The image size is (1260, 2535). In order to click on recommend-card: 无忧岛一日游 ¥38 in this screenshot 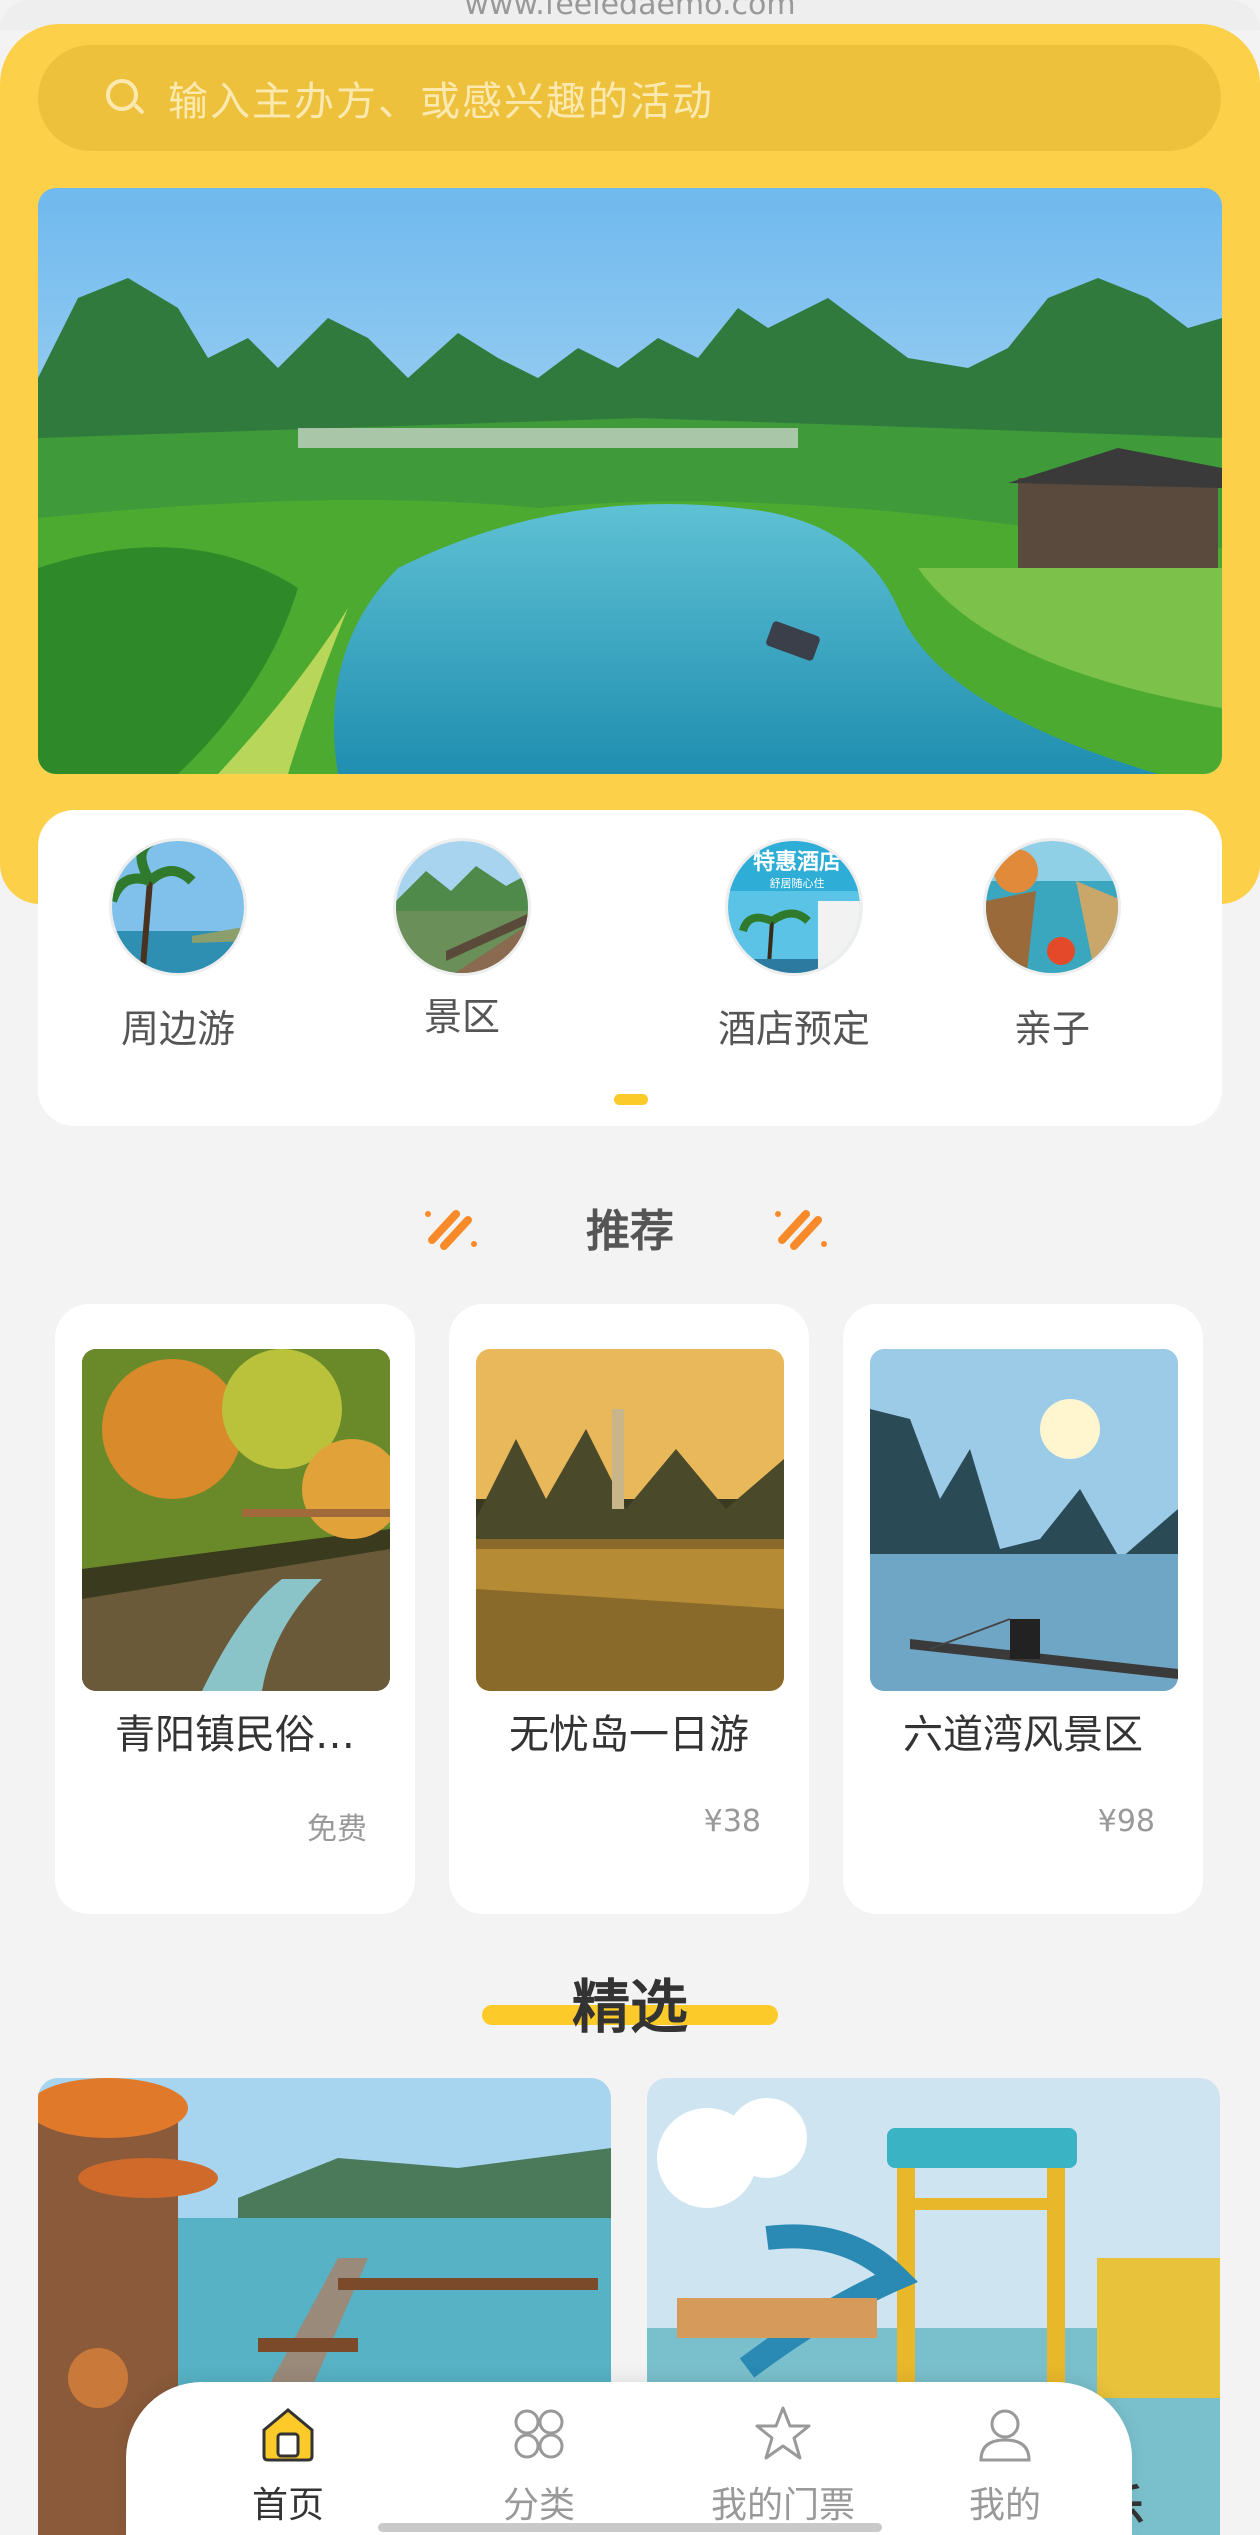, I will do `click(629, 1609)`.